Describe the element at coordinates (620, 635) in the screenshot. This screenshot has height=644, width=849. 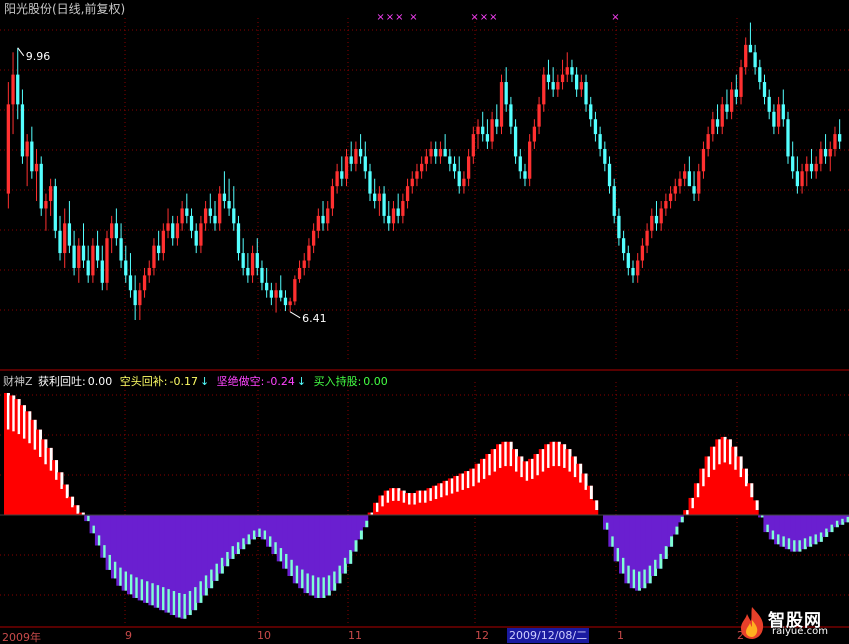
I see `date-label: 1` at that location.